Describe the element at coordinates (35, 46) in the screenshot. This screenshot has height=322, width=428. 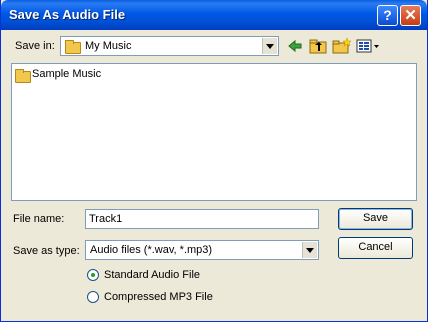
I see `save-in-label: Save in:` at that location.